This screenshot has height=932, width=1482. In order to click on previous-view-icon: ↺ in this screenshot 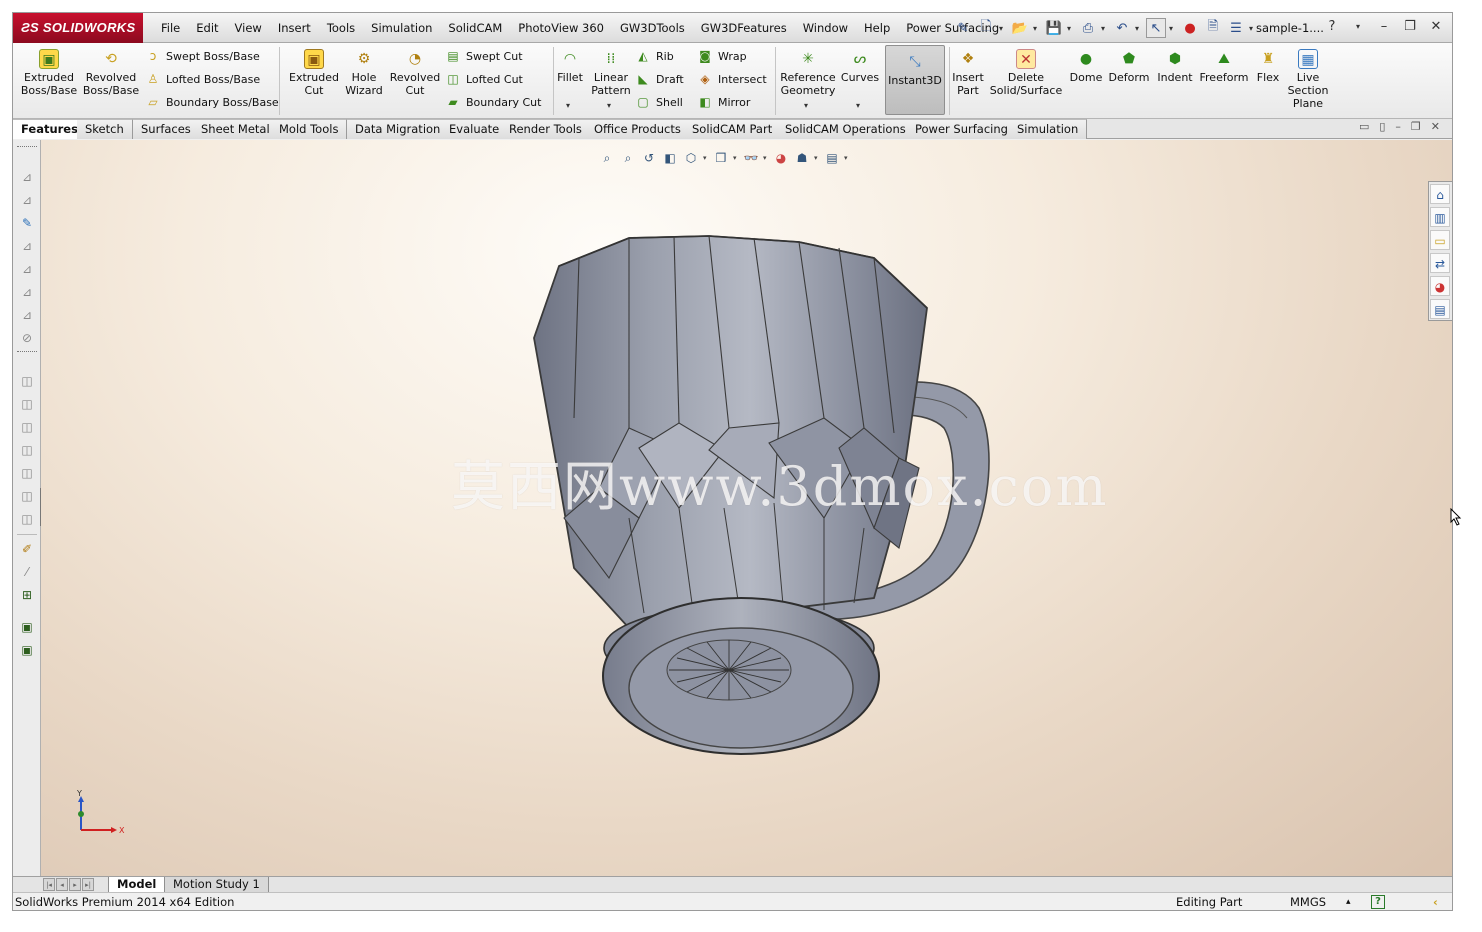, I will do `click(649, 158)`.